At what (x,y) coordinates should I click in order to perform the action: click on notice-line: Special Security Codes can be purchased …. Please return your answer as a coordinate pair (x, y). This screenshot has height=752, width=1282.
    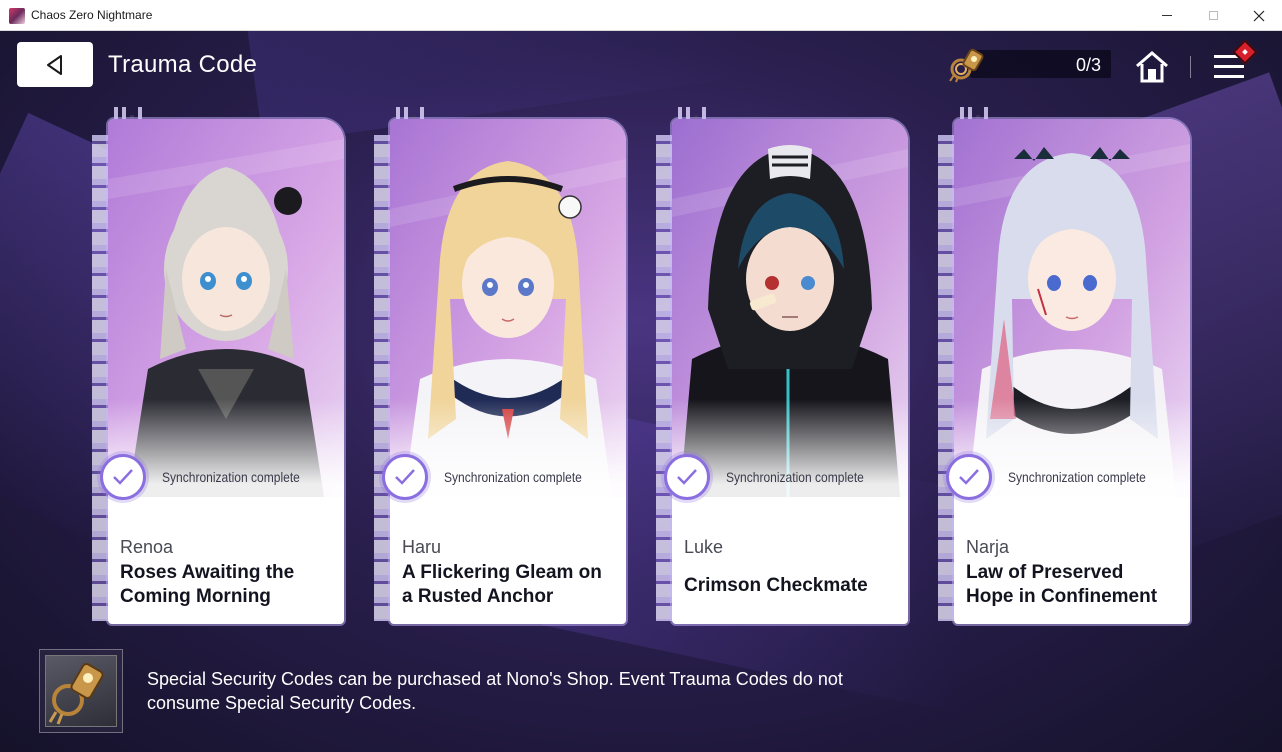
    Looking at the image, I should click on (495, 679).